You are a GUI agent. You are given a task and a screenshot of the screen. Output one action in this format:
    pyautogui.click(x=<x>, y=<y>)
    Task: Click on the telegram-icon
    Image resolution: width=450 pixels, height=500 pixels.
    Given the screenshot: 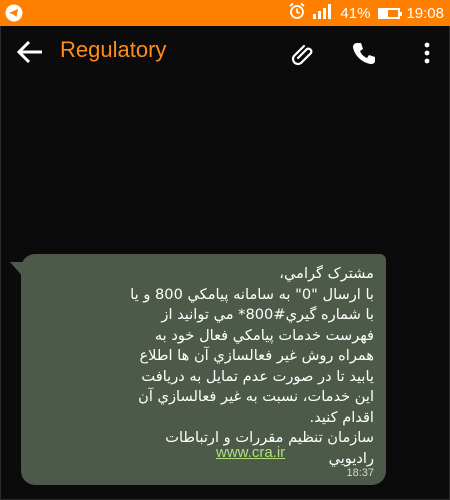 What is the action you would take?
    pyautogui.click(x=14, y=12)
    